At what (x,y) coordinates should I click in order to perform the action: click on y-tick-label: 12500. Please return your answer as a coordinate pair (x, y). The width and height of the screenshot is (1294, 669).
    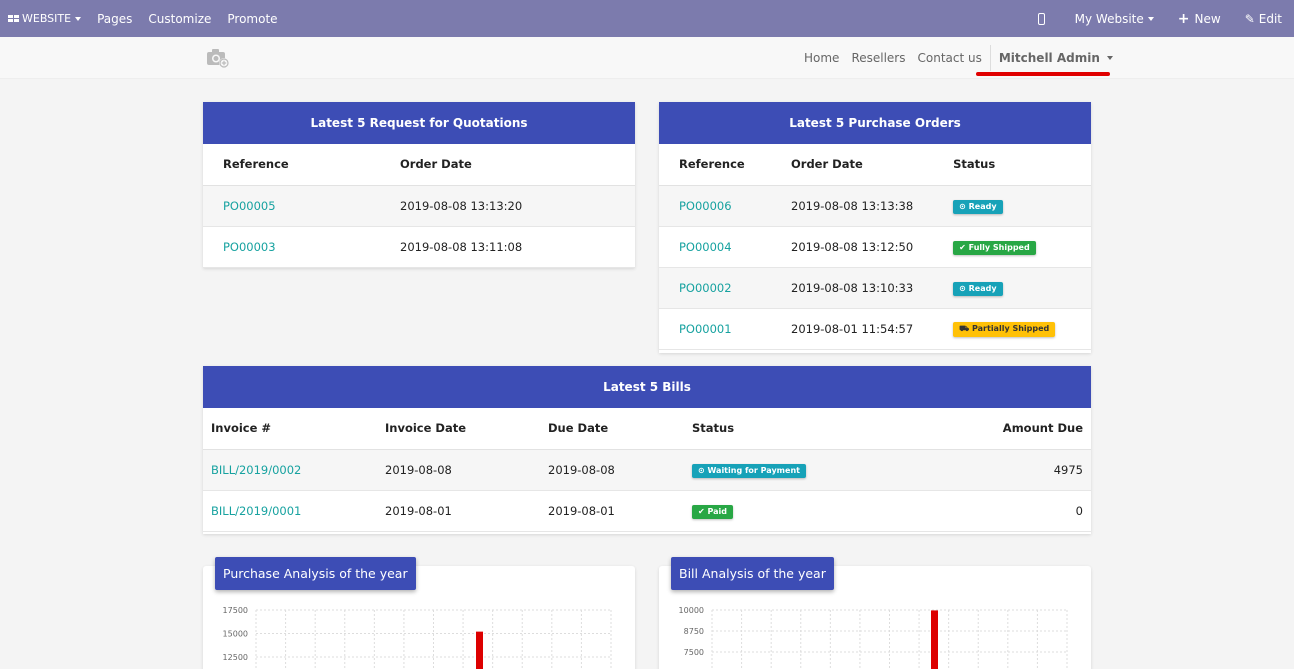
    Looking at the image, I should click on (235, 657).